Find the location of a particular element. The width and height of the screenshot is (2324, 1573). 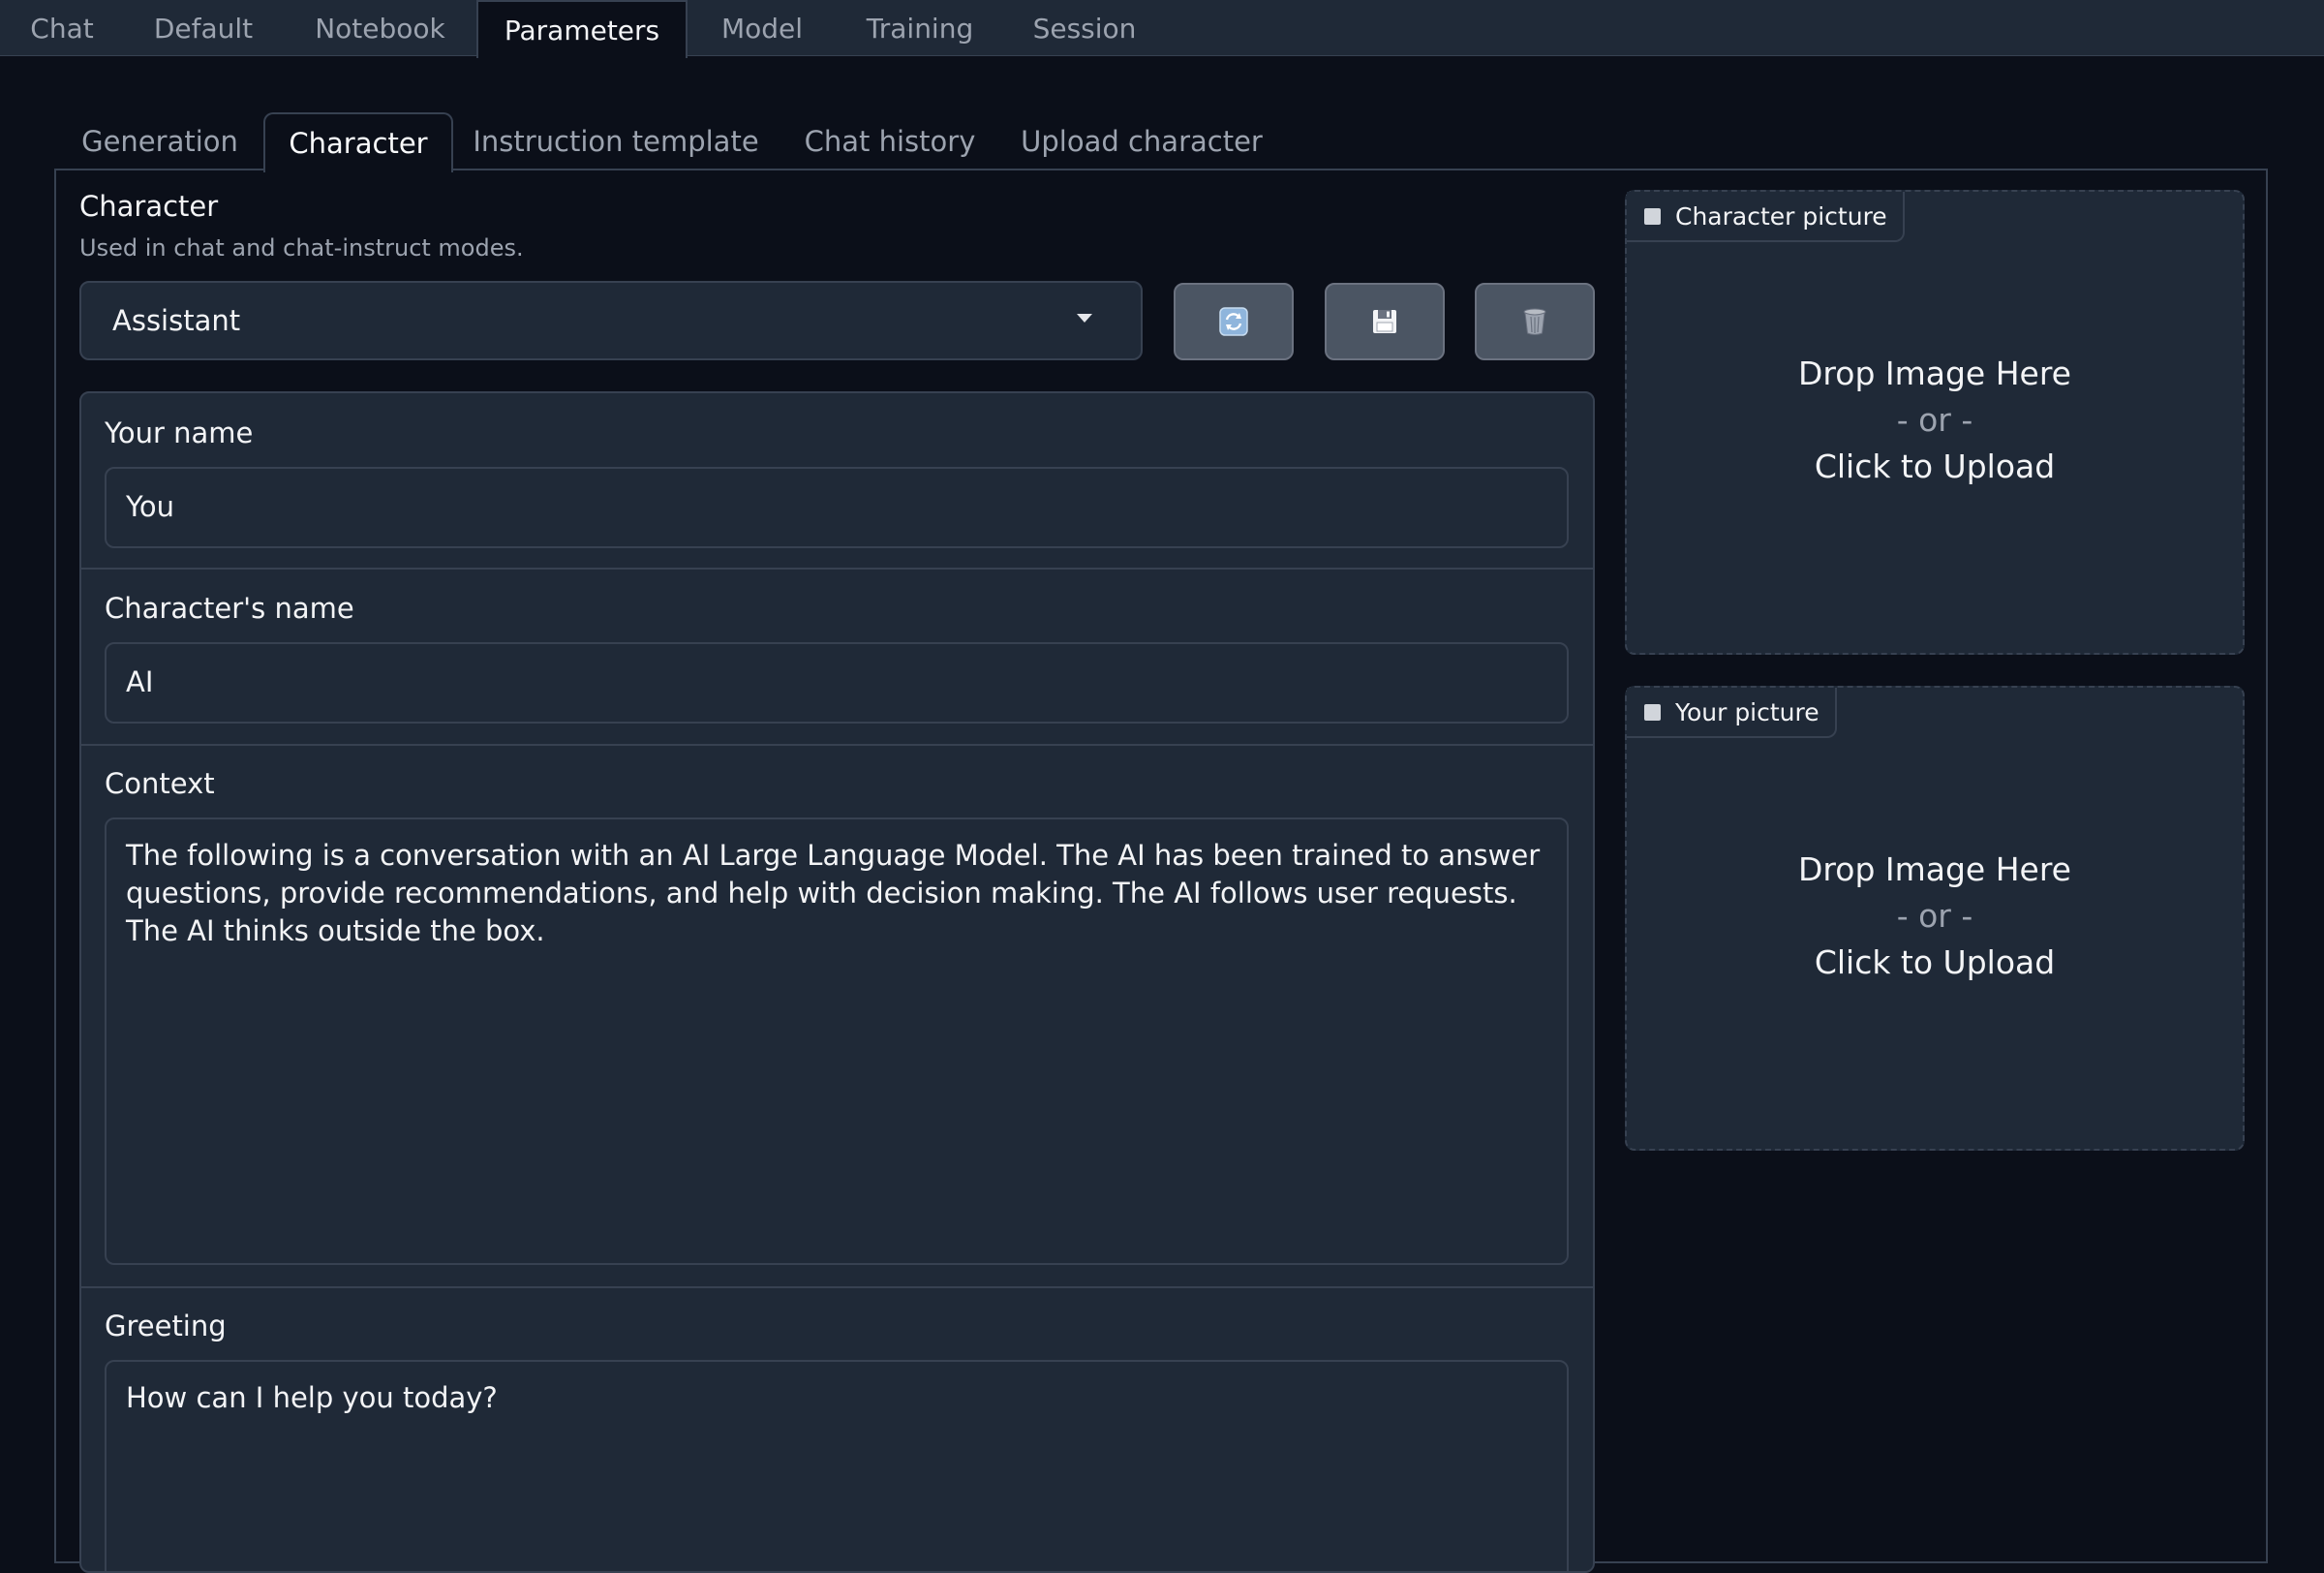

your-name-label: Your name is located at coordinates (179, 432).